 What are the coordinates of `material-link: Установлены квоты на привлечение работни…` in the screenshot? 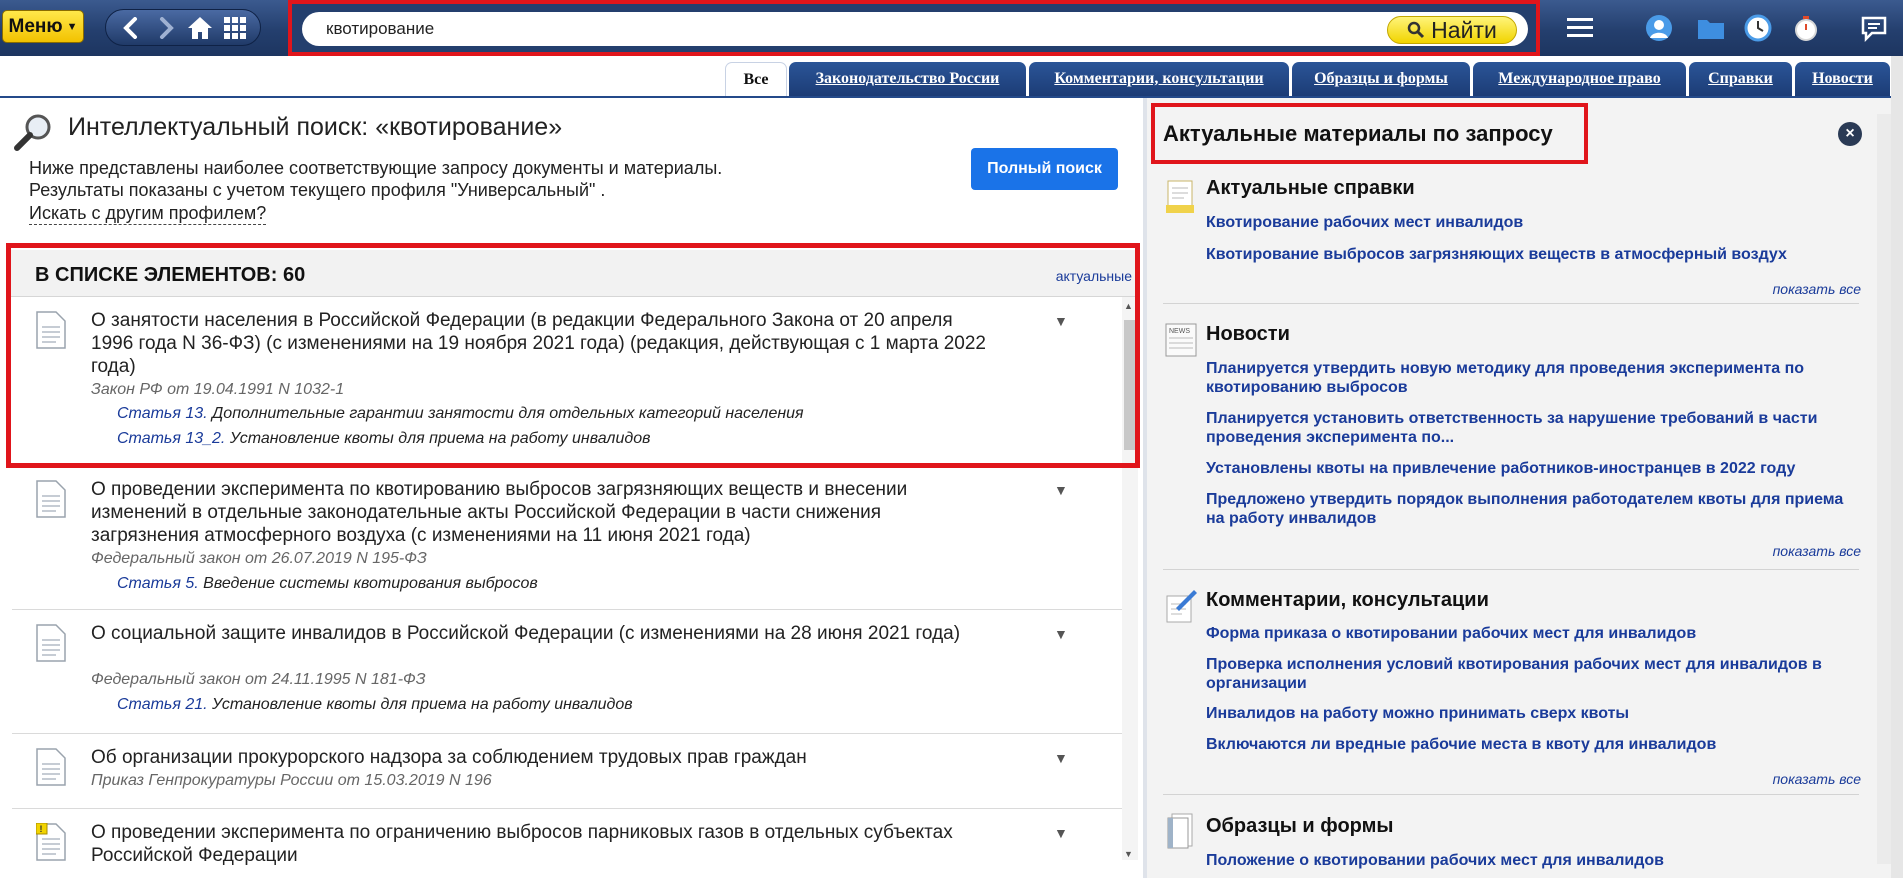 It's located at (1526, 468).